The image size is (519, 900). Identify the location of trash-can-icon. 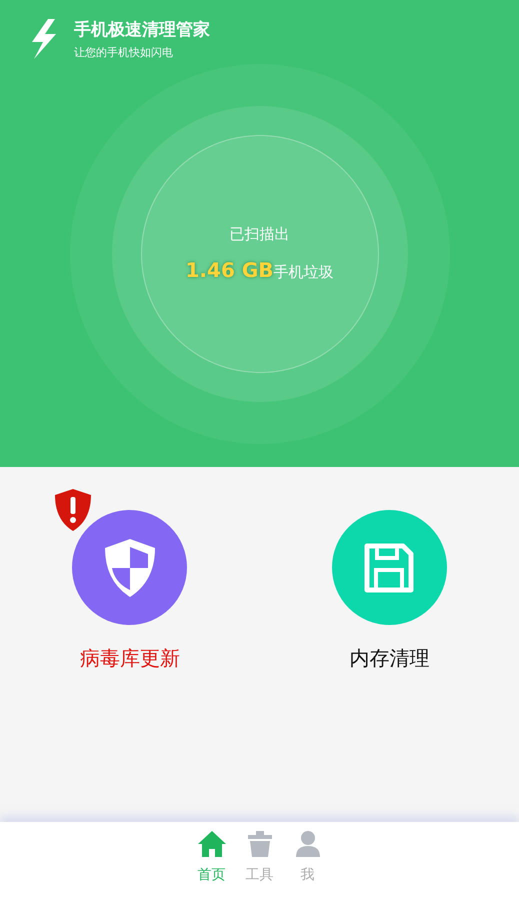
(259, 844).